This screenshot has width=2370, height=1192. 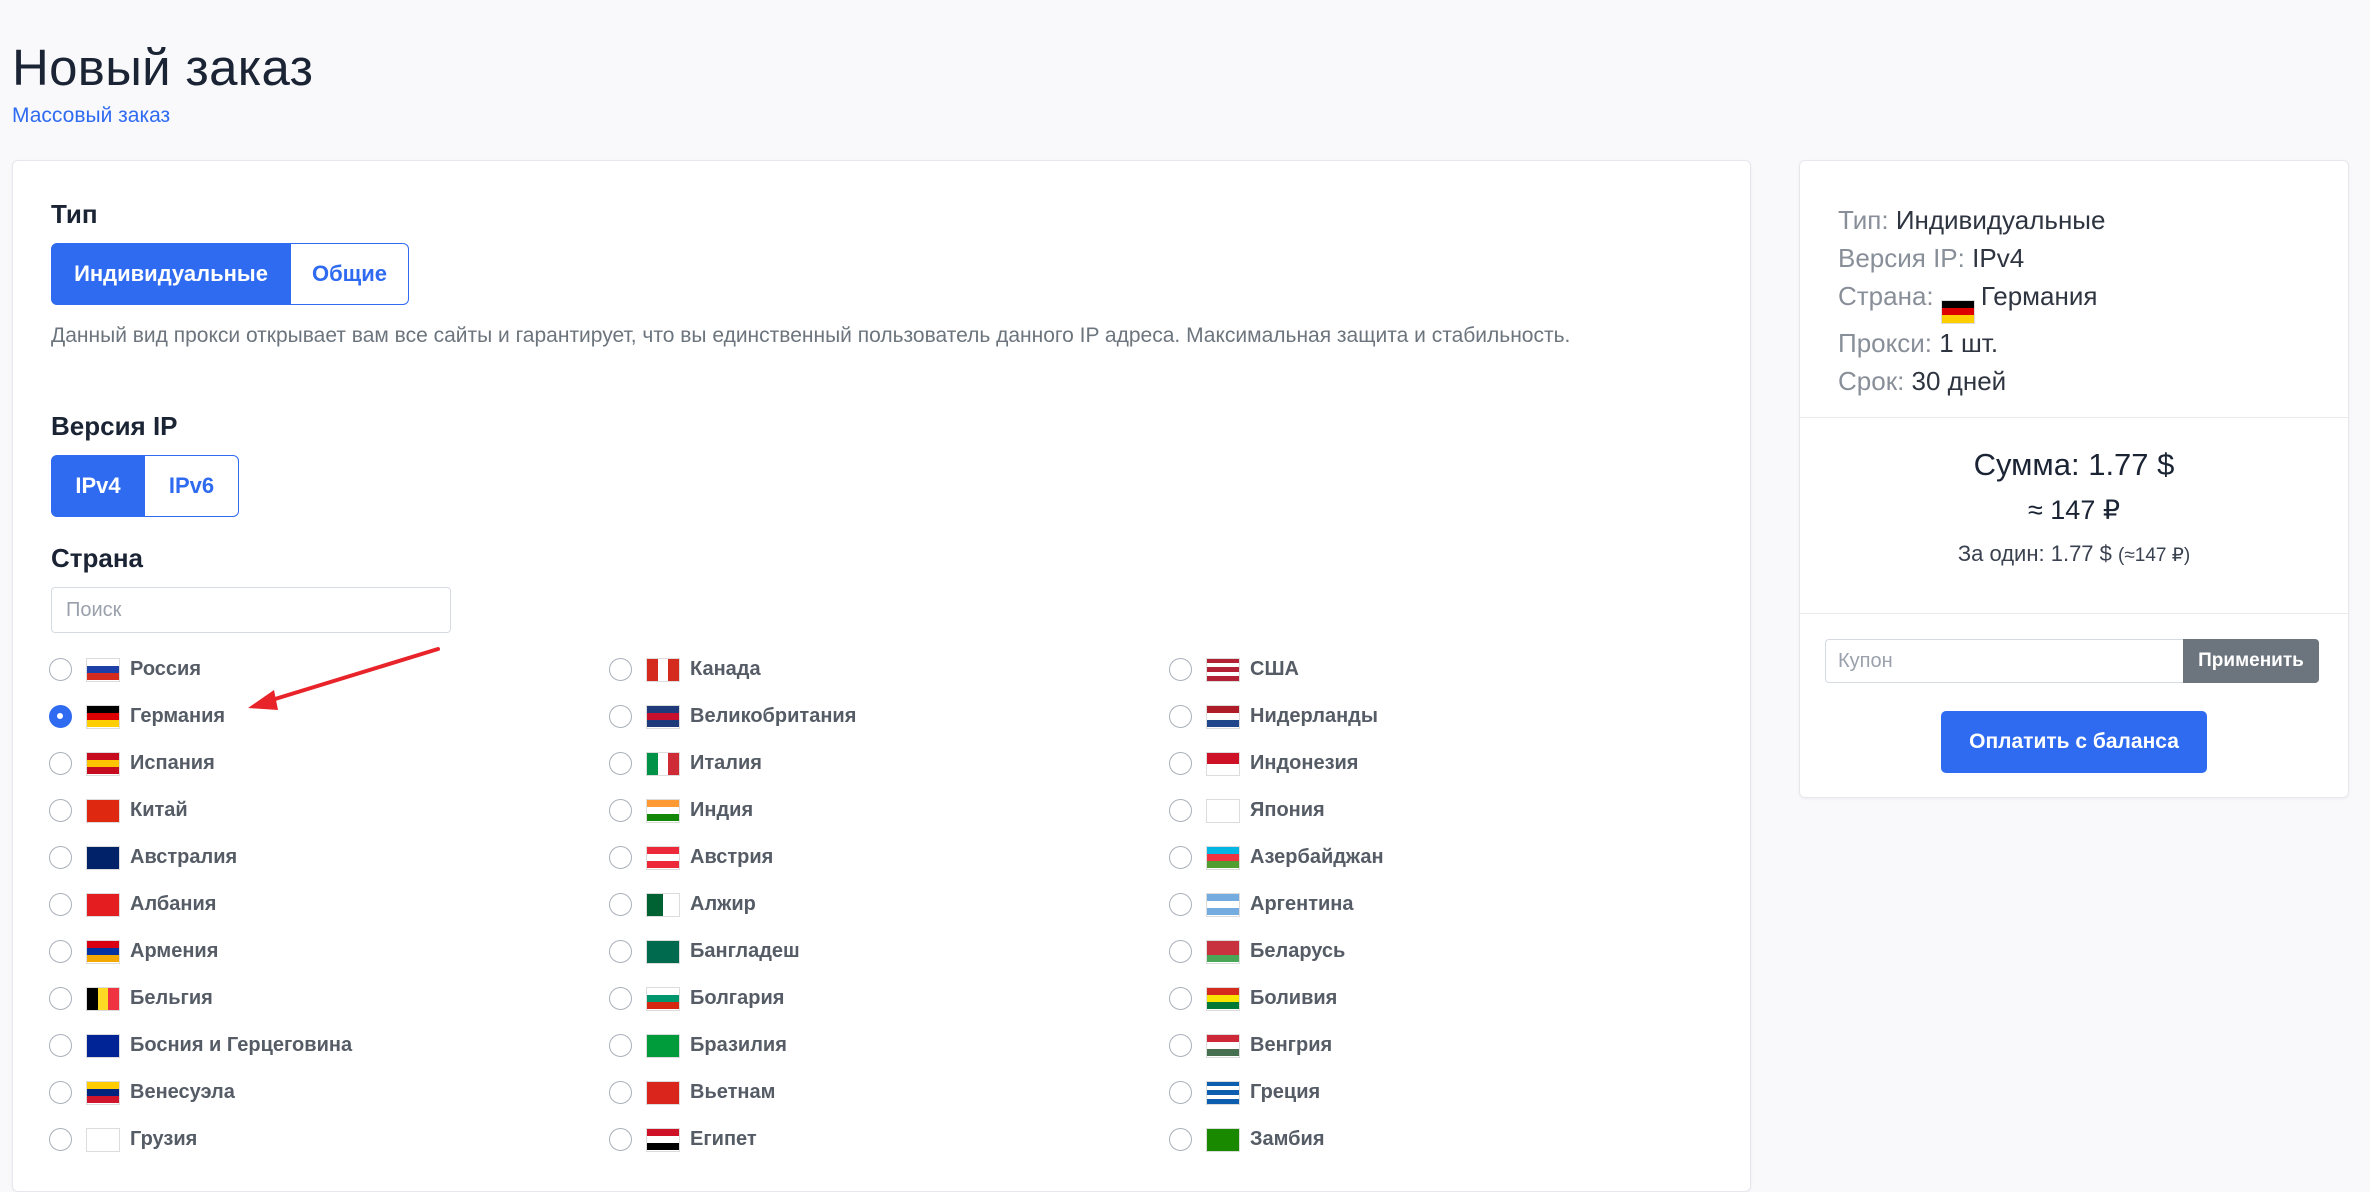 I want to click on country-option: Бангладеш, so click(x=889, y=951).